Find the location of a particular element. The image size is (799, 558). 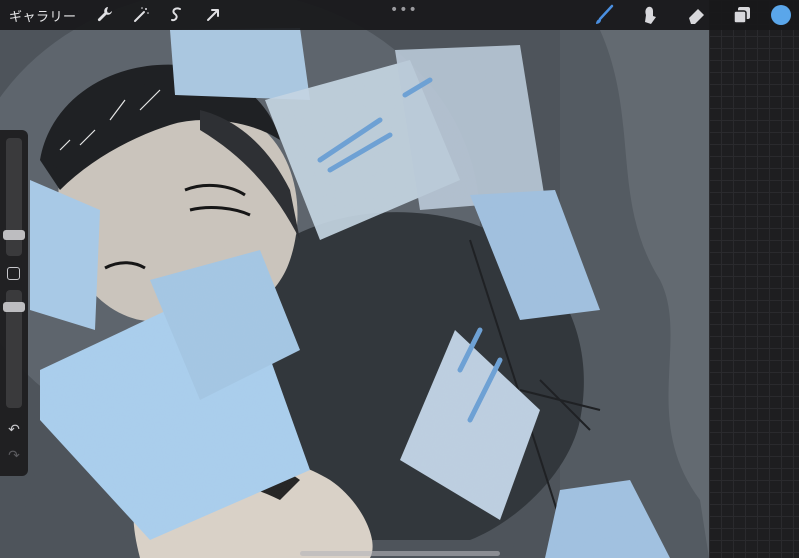

smudge-button is located at coordinates (650, 15).